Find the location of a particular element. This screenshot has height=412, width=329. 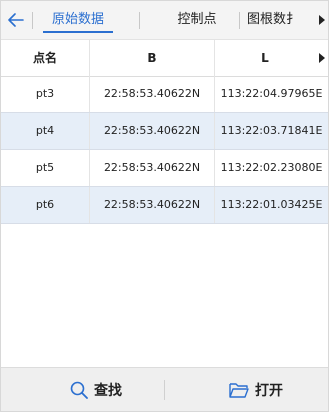

cell-l: 113:22:01.03425E is located at coordinates (271, 204).